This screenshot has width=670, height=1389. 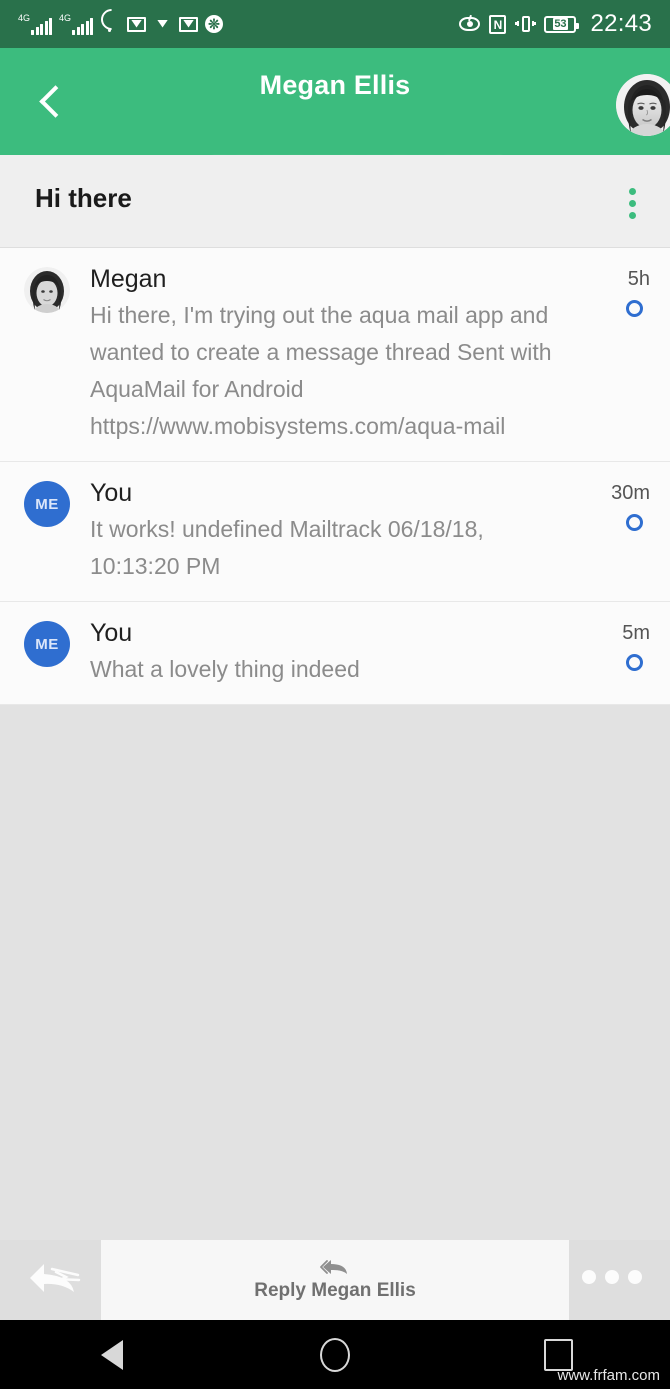 What do you see at coordinates (608, 1375) in the screenshot?
I see `watermark-label: www.frfam.com` at bounding box center [608, 1375].